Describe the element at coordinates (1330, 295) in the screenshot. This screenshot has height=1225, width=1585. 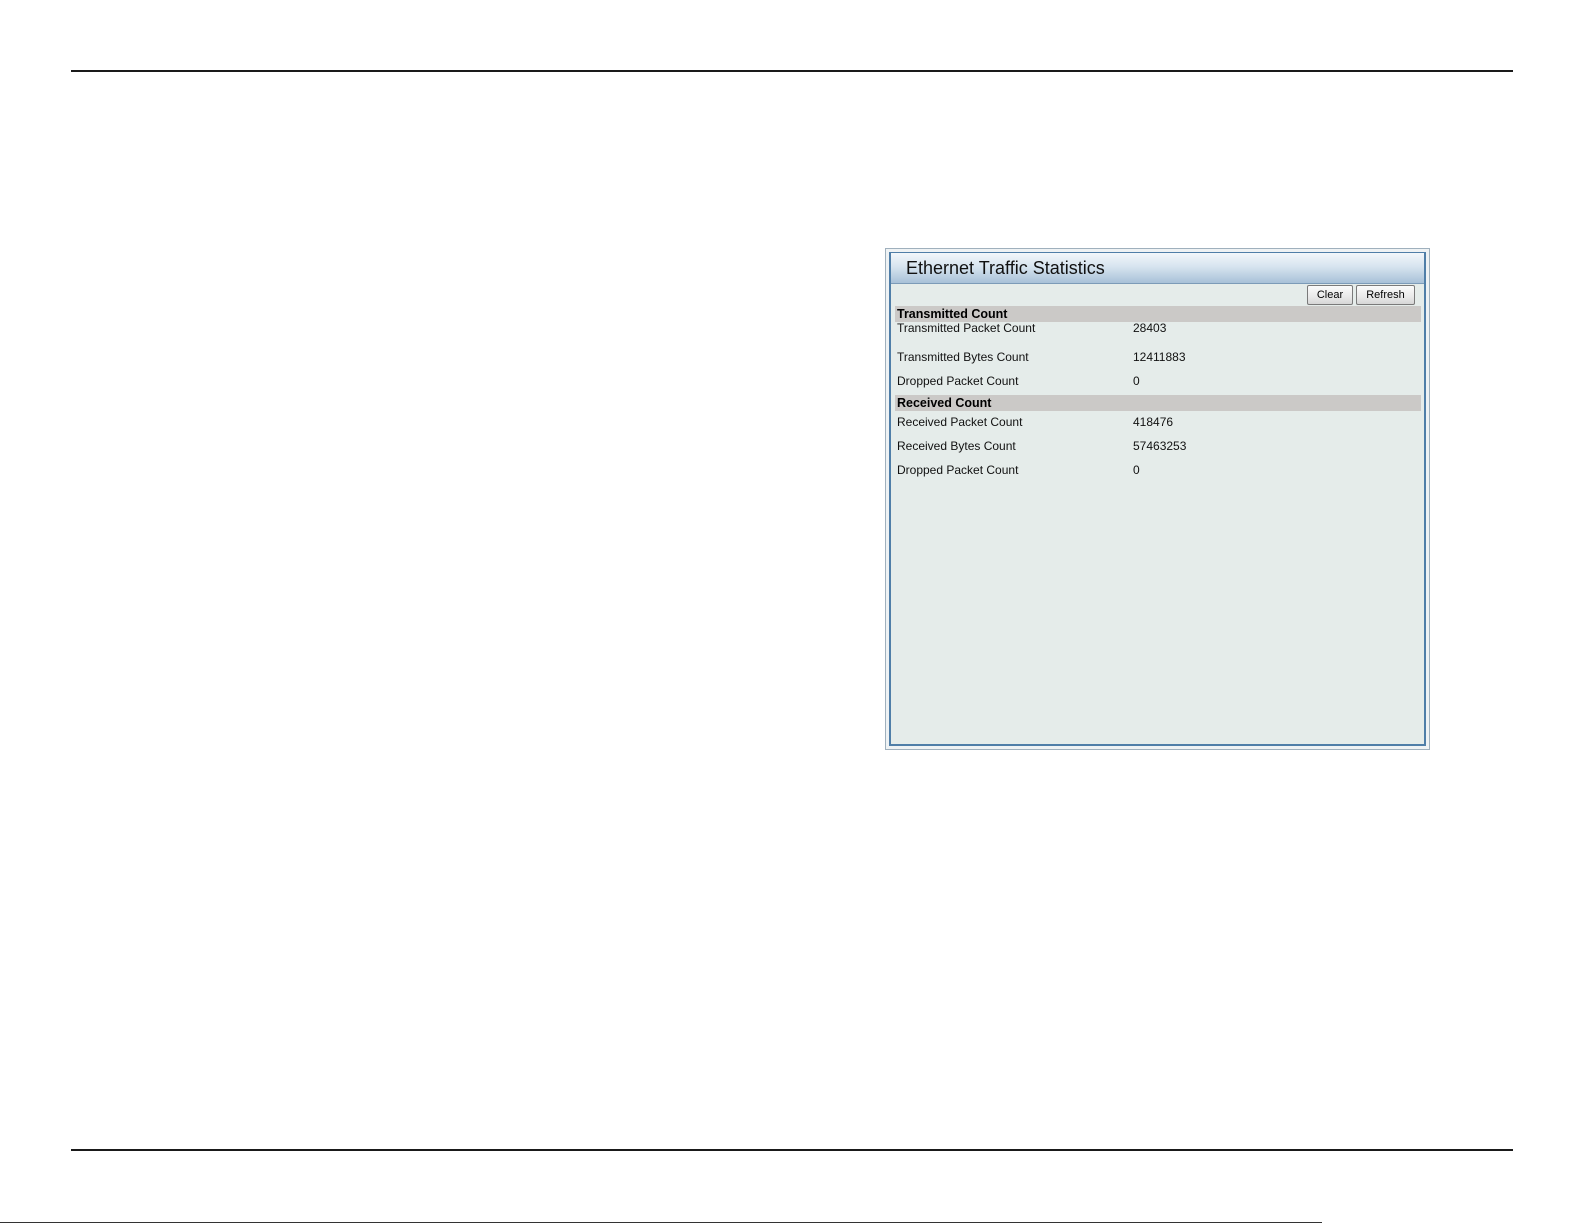
I see `clear-button: Clear` at that location.